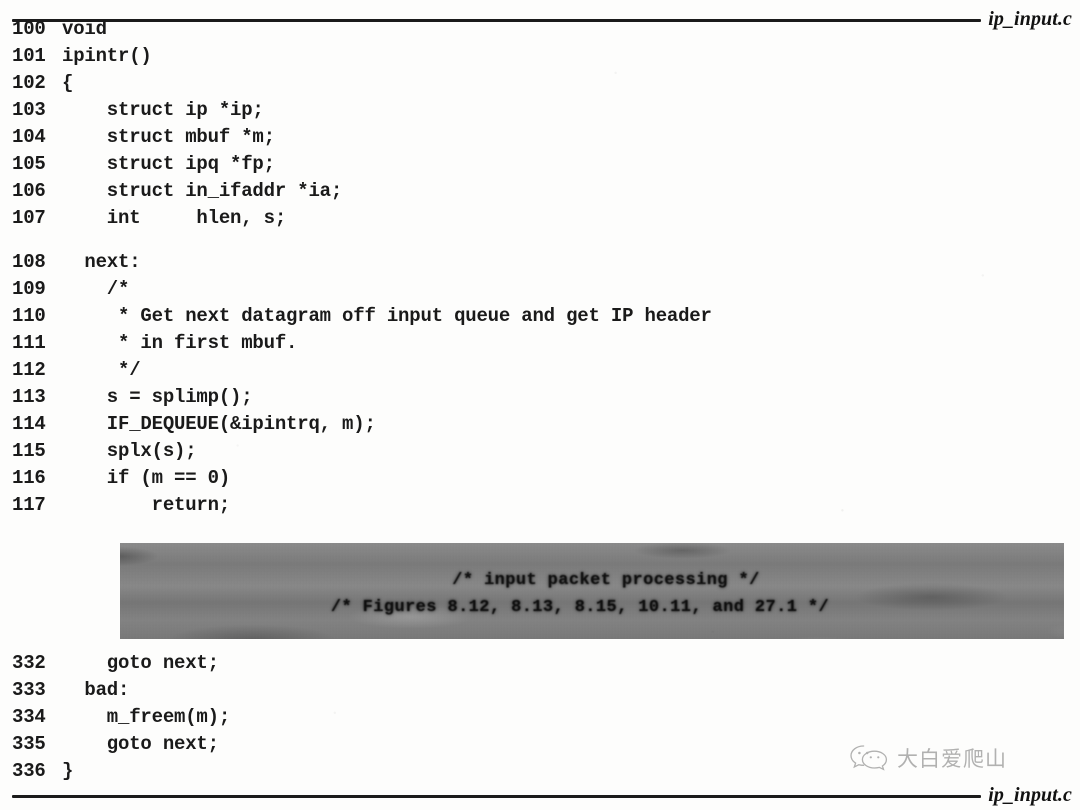 This screenshot has height=810, width=1080. Describe the element at coordinates (29, 316) in the screenshot. I see `line-number: 110` at that location.